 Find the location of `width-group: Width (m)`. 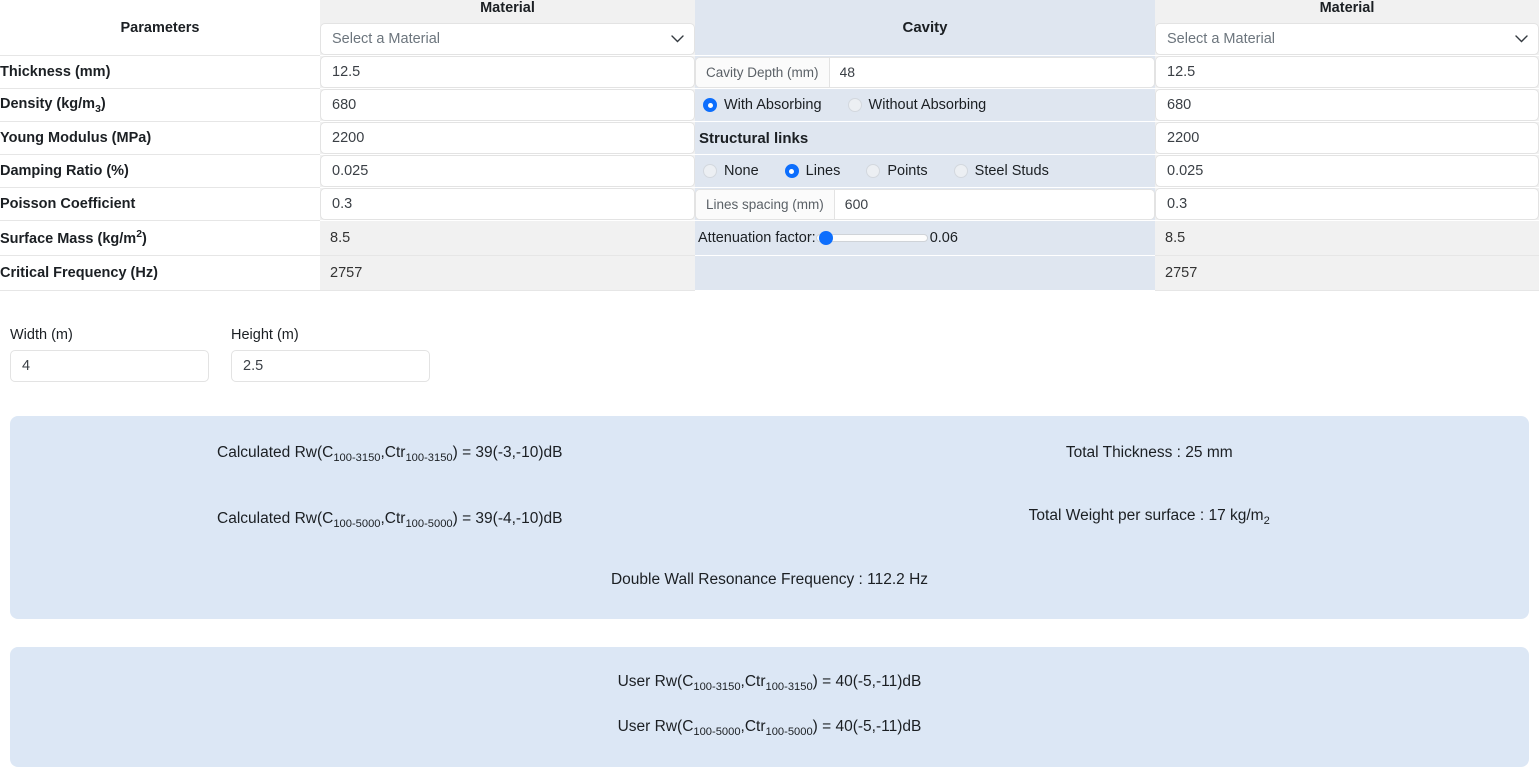

width-group: Width (m) is located at coordinates (109, 354).